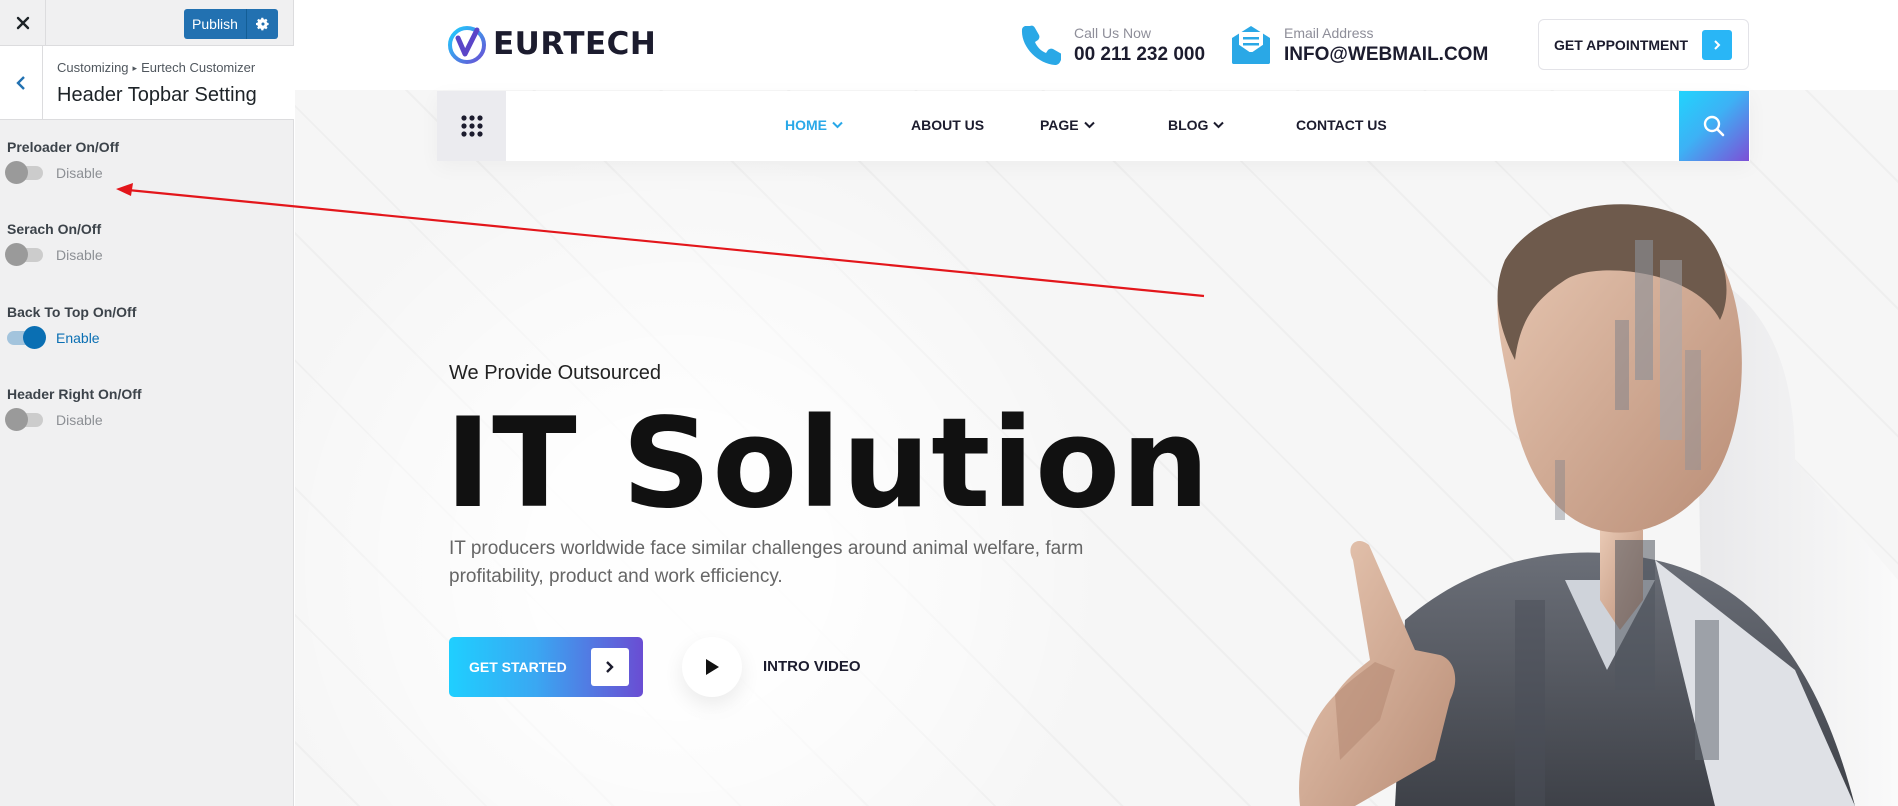 This screenshot has height=806, width=1898. I want to click on nav-label: HOME, so click(806, 125).